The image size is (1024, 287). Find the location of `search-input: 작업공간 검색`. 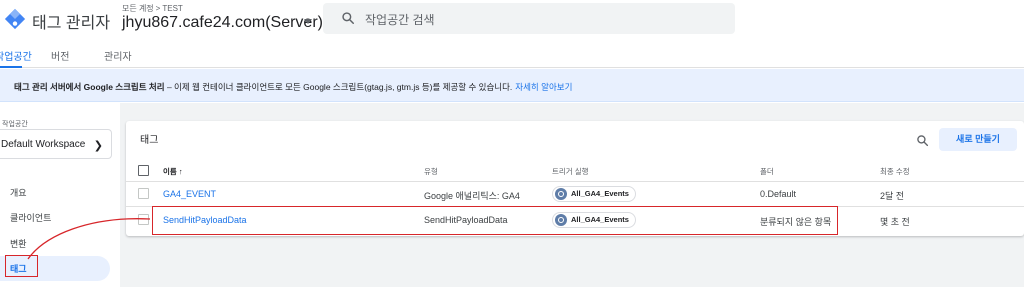

search-input: 작업공간 검색 is located at coordinates (400, 19).